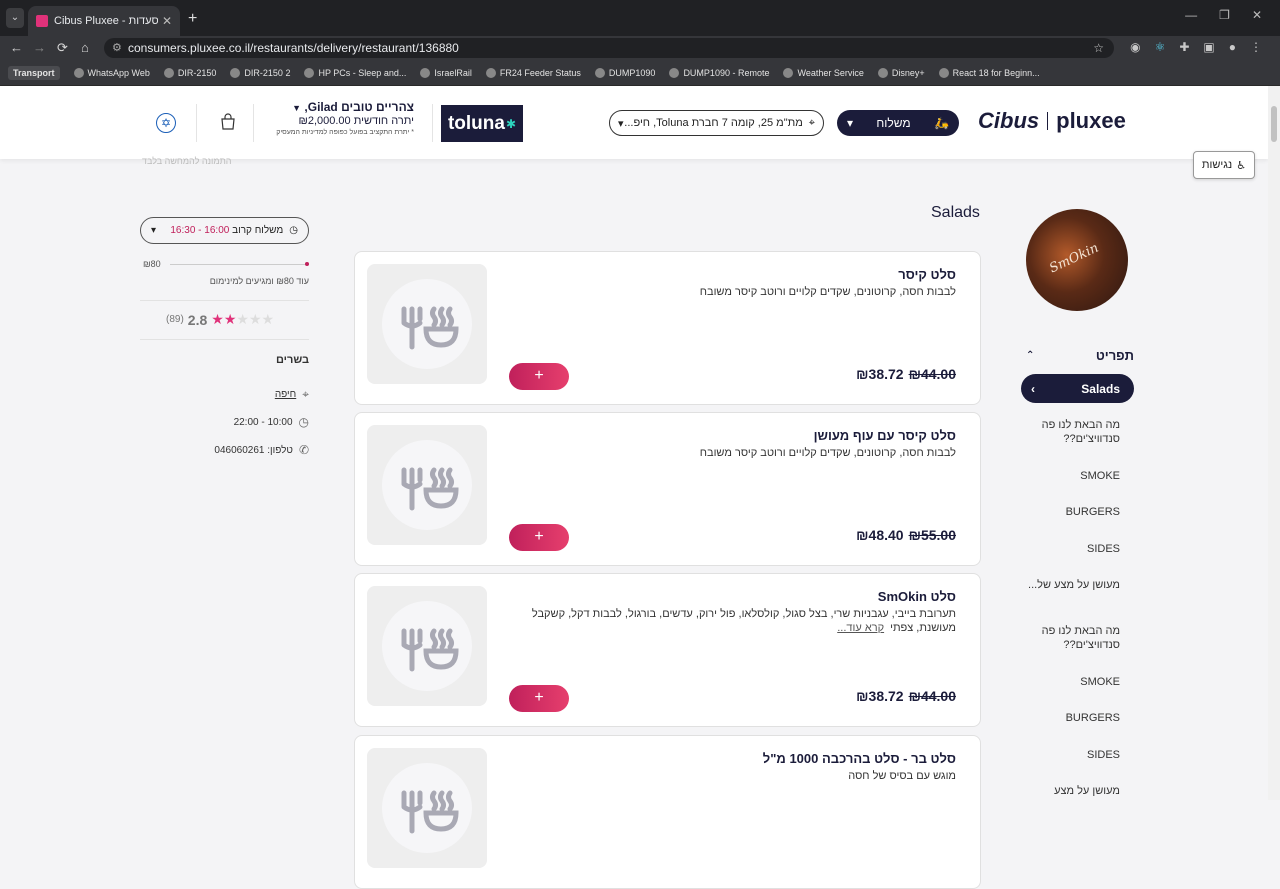 This screenshot has width=1280, height=889. I want to click on scrollbar, so click(1274, 443).